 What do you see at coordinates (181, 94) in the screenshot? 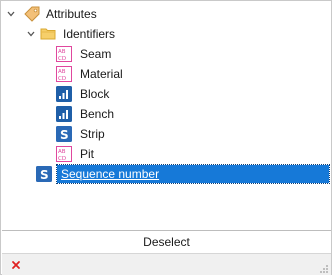
I see `tree-node-block: Block` at bounding box center [181, 94].